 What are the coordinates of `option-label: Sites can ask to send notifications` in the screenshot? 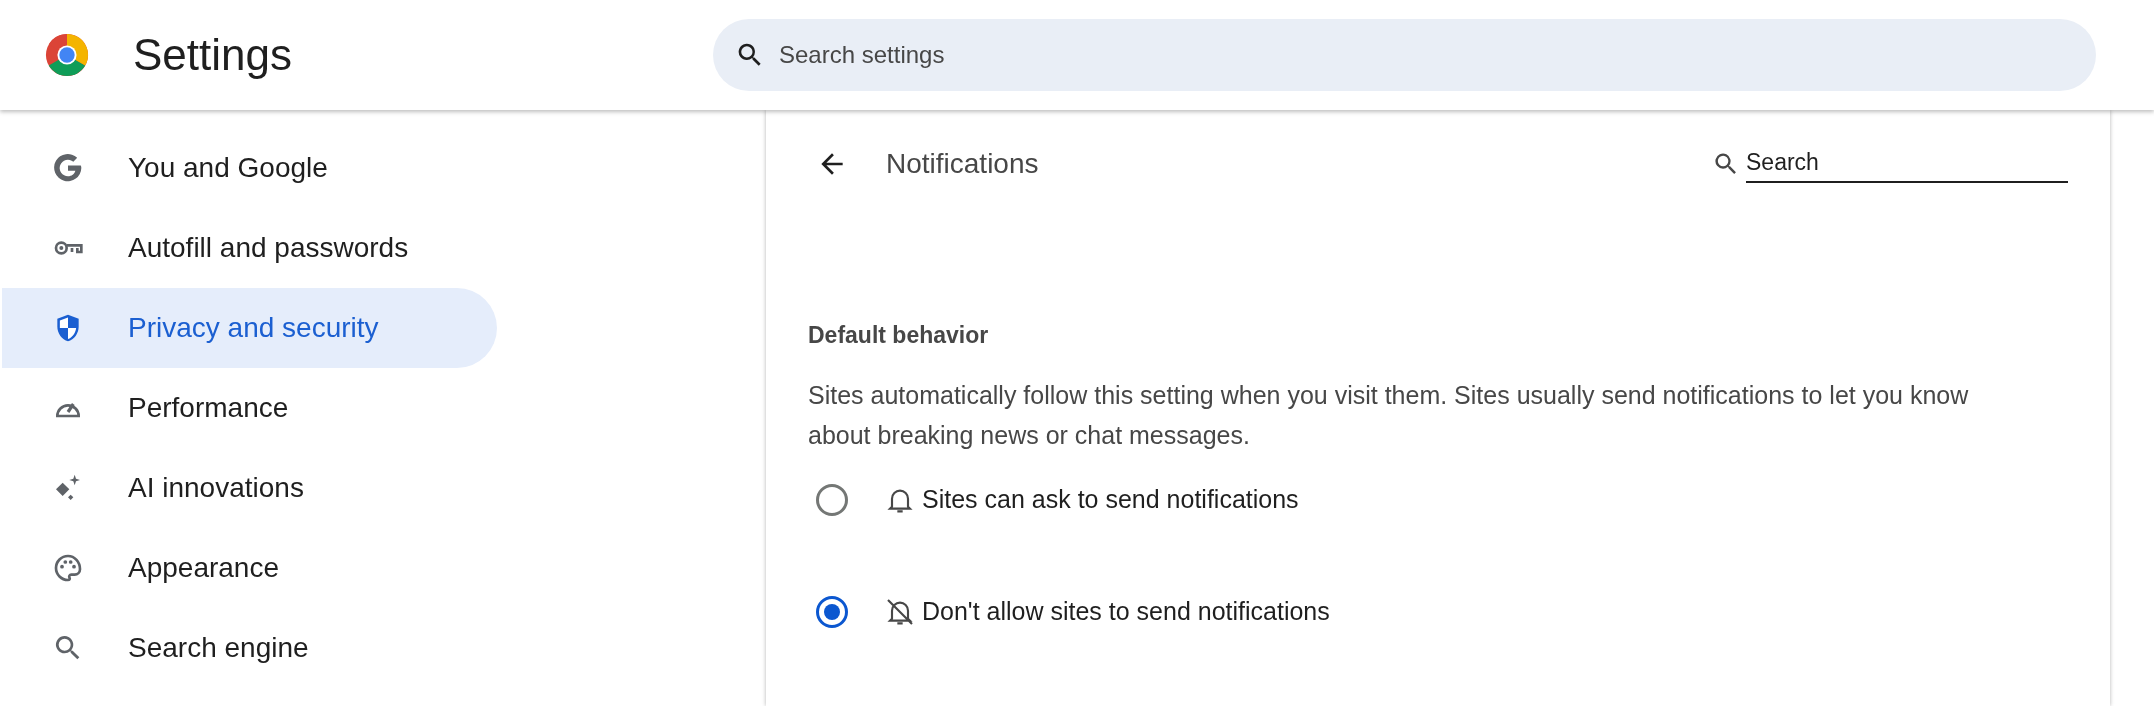 It's located at (1110, 499).